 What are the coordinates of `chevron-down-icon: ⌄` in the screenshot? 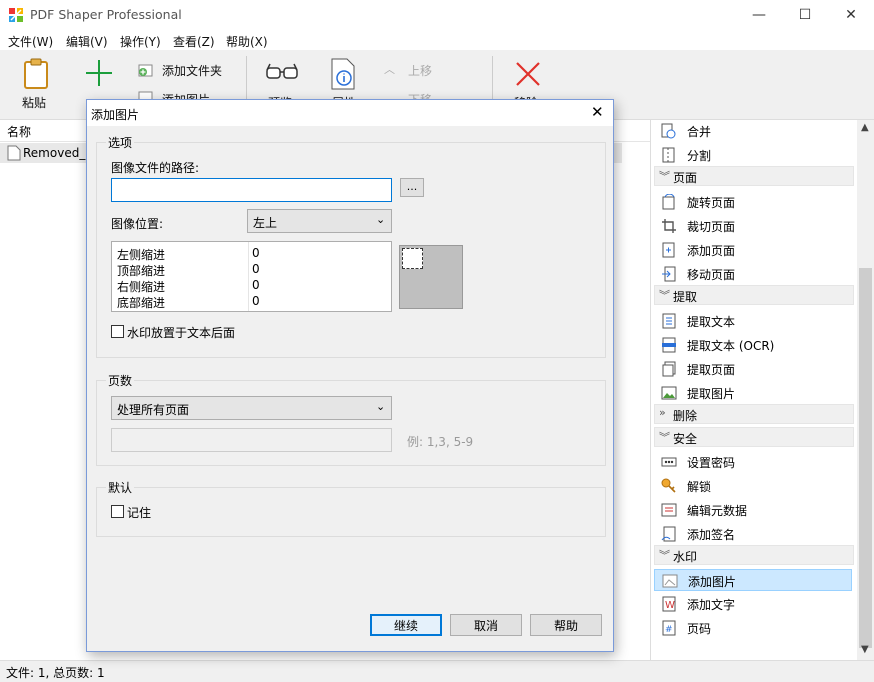 It's located at (380, 406).